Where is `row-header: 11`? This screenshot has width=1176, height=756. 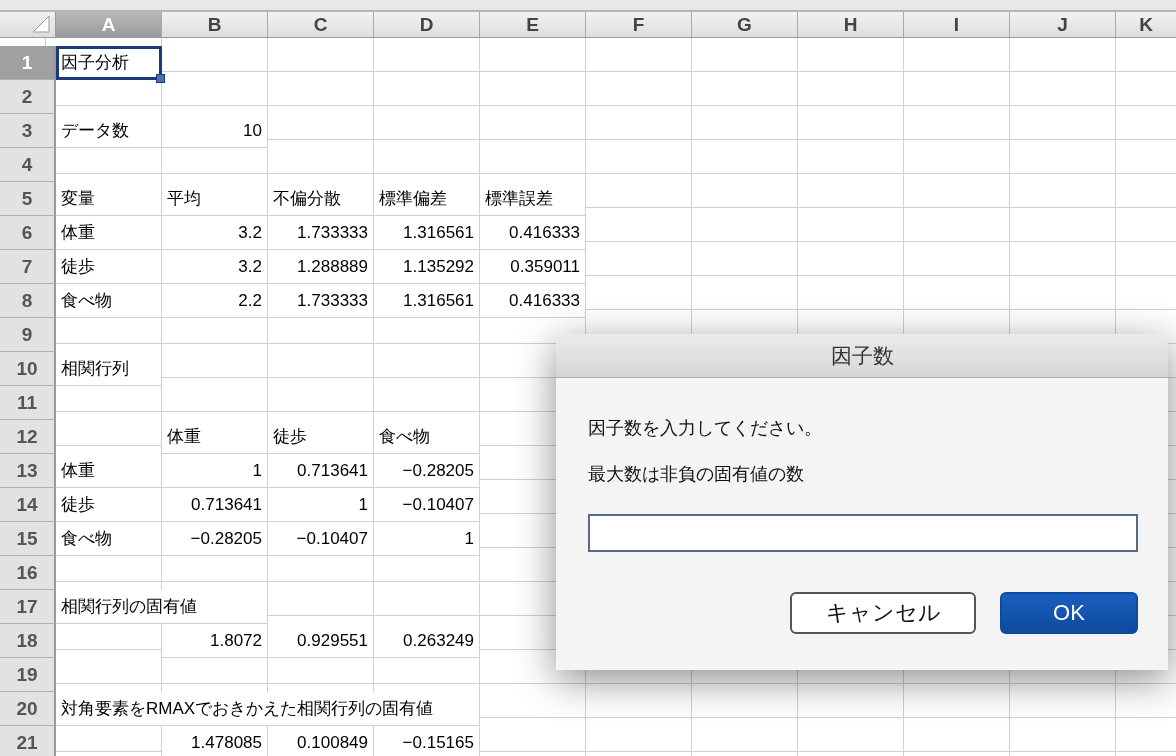
row-header: 11 is located at coordinates (28, 403).